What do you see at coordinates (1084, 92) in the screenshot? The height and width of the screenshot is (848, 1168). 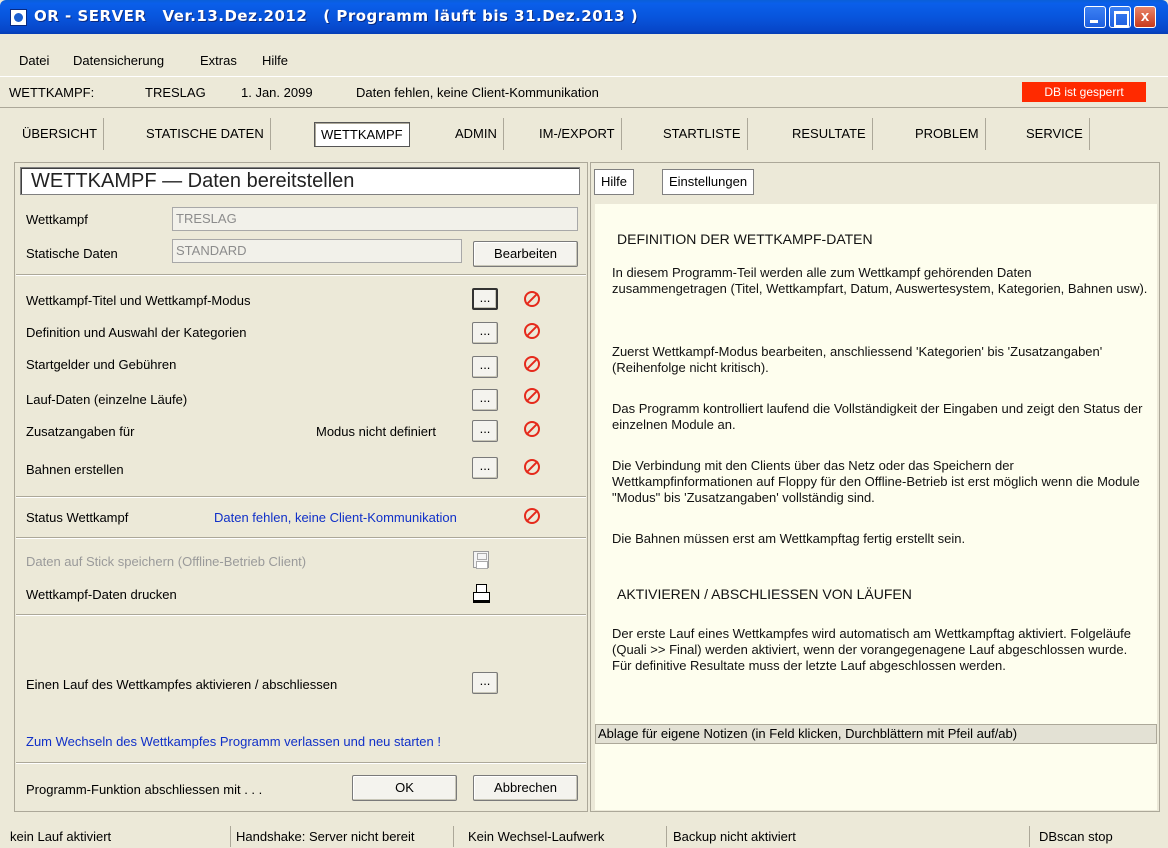 I see `db-status-badge: DB ist gesperrt` at bounding box center [1084, 92].